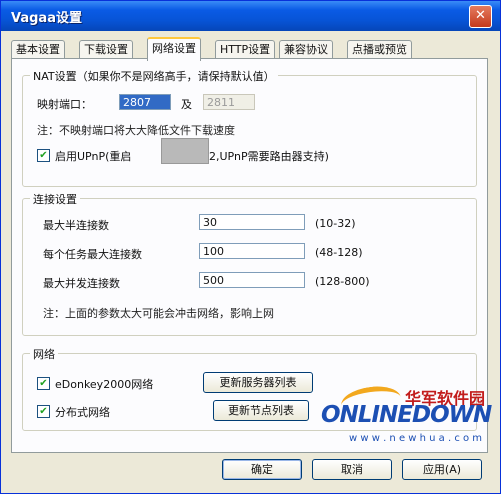  Describe the element at coordinates (106, 49) in the screenshot. I see `tab-download-settings: 下载设置` at that location.